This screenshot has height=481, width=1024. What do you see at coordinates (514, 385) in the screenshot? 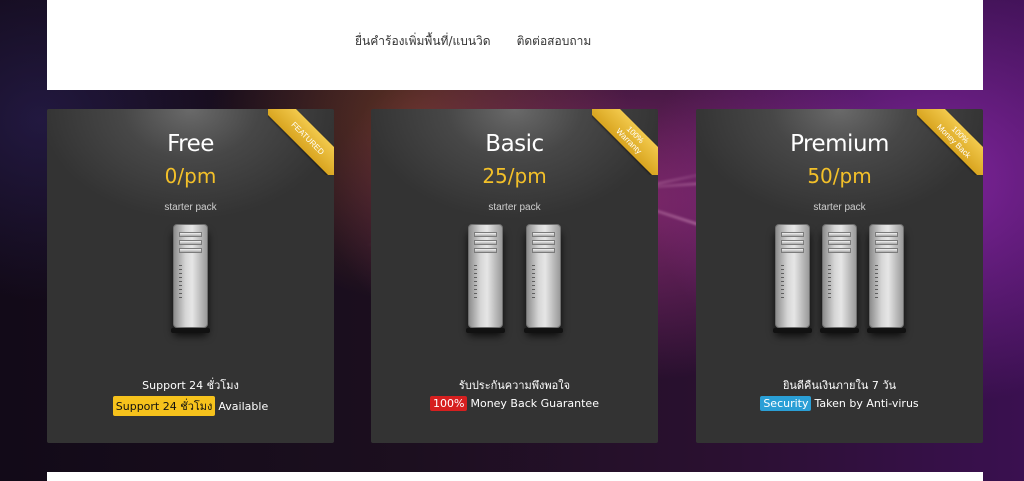
I see `plan-feature-line: รับประกันความพึงพอใจ` at bounding box center [514, 385].